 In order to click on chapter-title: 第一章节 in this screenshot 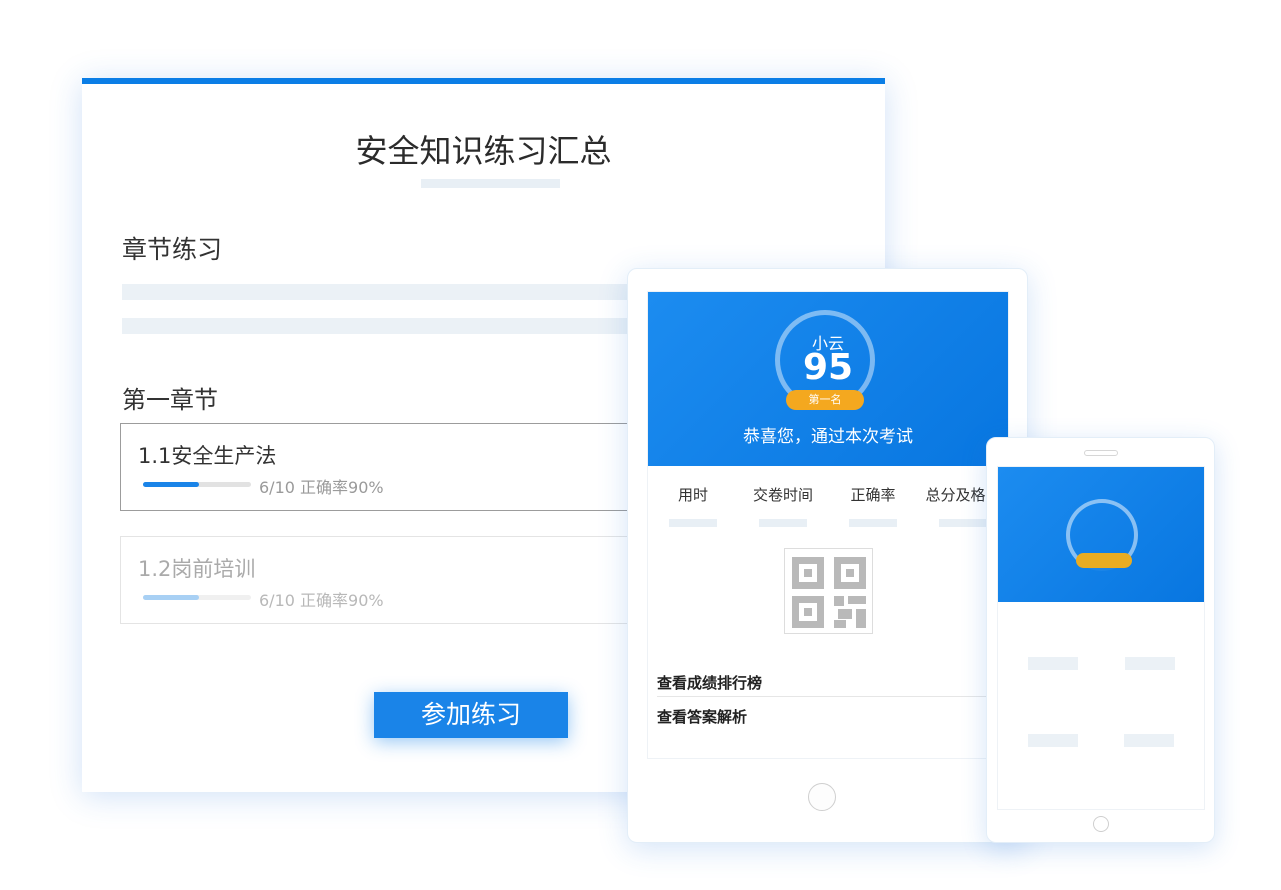, I will do `click(170, 400)`.